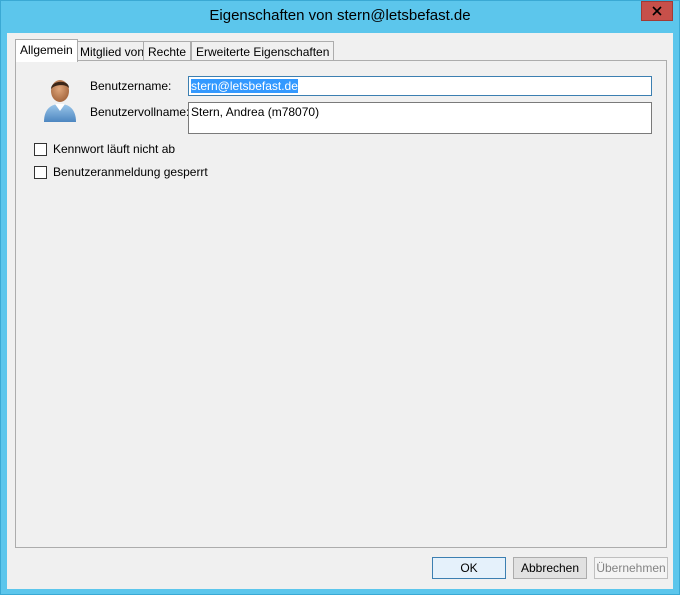 Image resolution: width=680 pixels, height=595 pixels. Describe the element at coordinates (60, 101) in the screenshot. I see `user-avatar-icon` at that location.